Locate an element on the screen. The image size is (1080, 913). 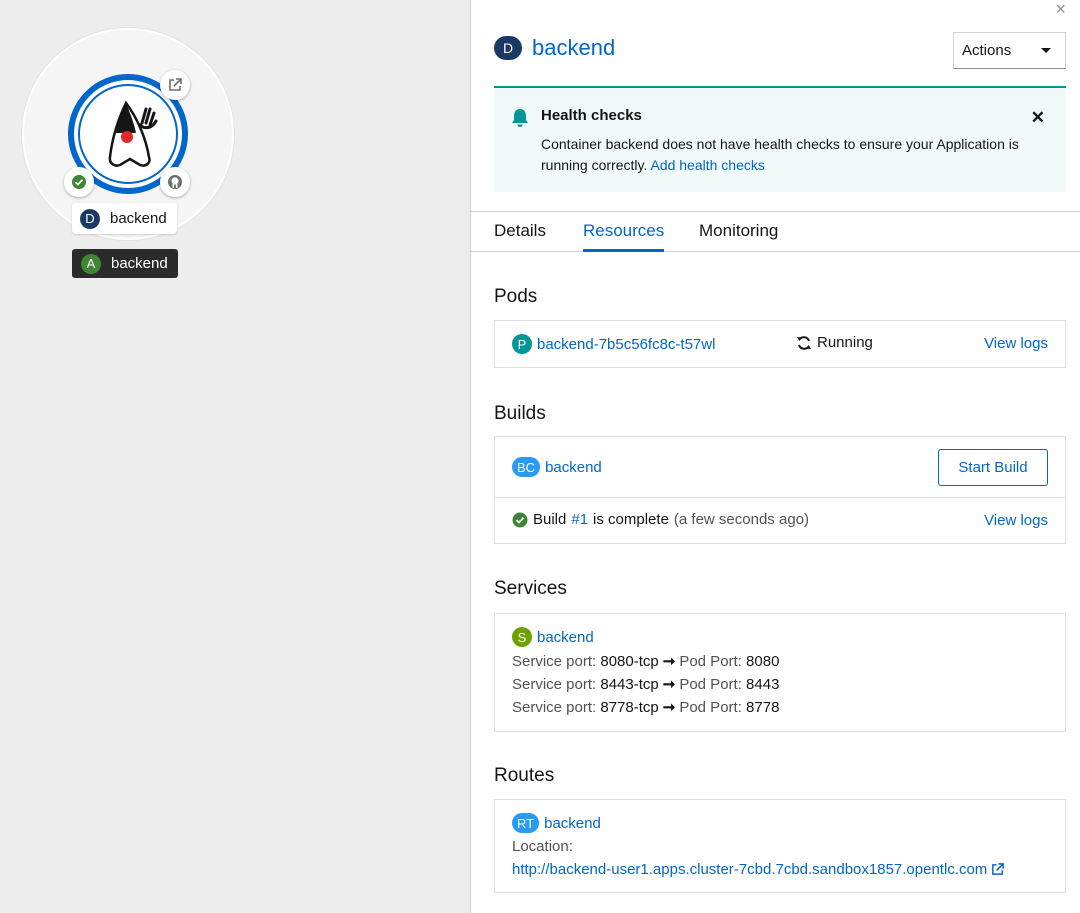
service-port-value: 8443-tcp is located at coordinates (629, 684).